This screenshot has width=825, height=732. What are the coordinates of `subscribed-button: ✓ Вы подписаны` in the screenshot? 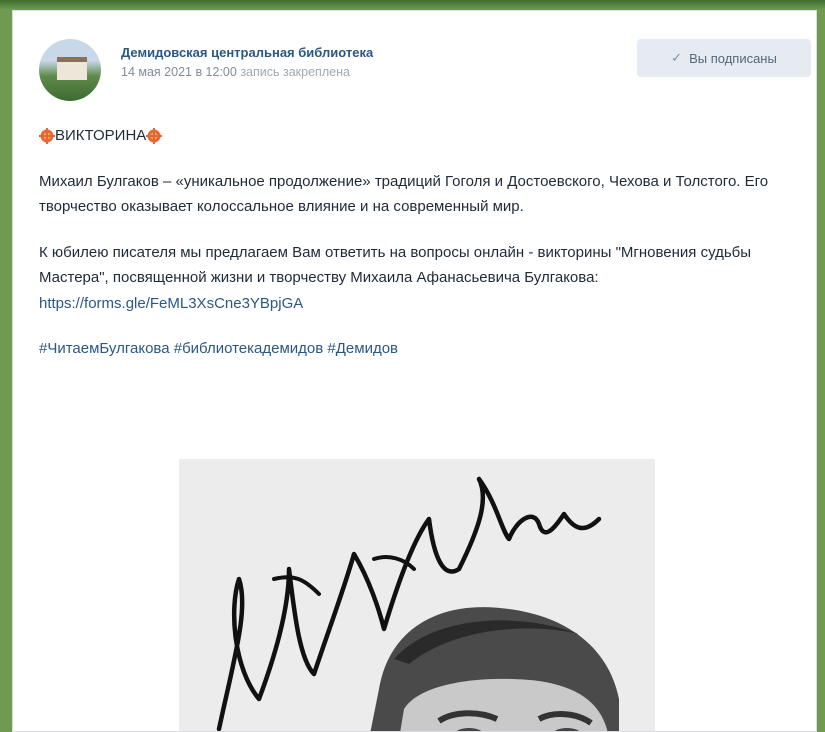 It's located at (724, 58).